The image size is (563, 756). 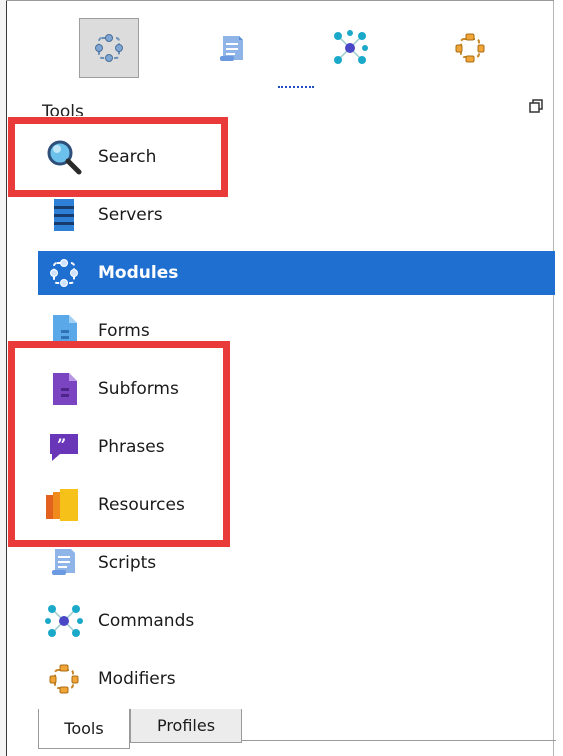 I want to click on tools-item-scripts: Scripts, so click(x=296, y=563).